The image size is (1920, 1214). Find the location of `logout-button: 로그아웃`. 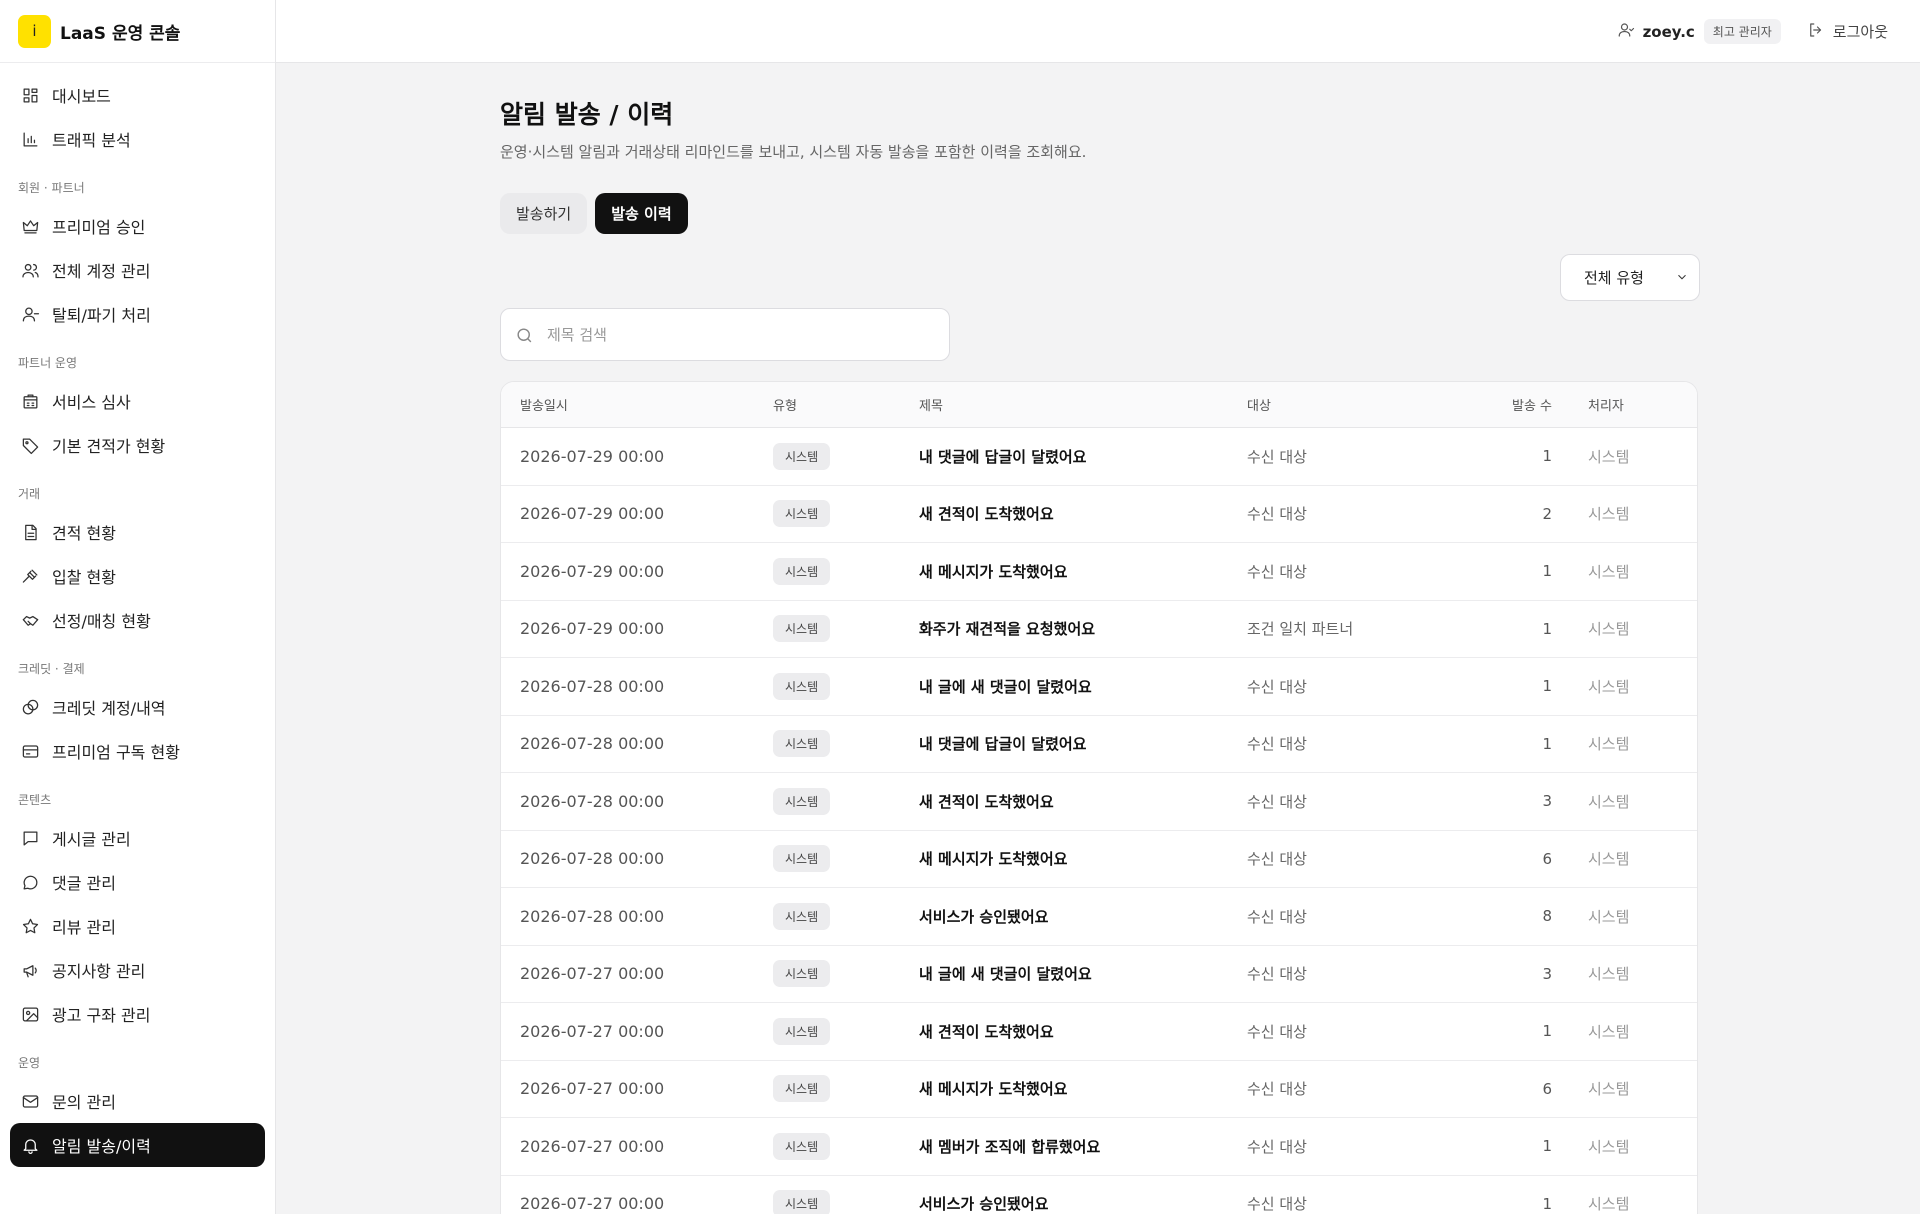

logout-button: 로그아웃 is located at coordinates (1847, 32).